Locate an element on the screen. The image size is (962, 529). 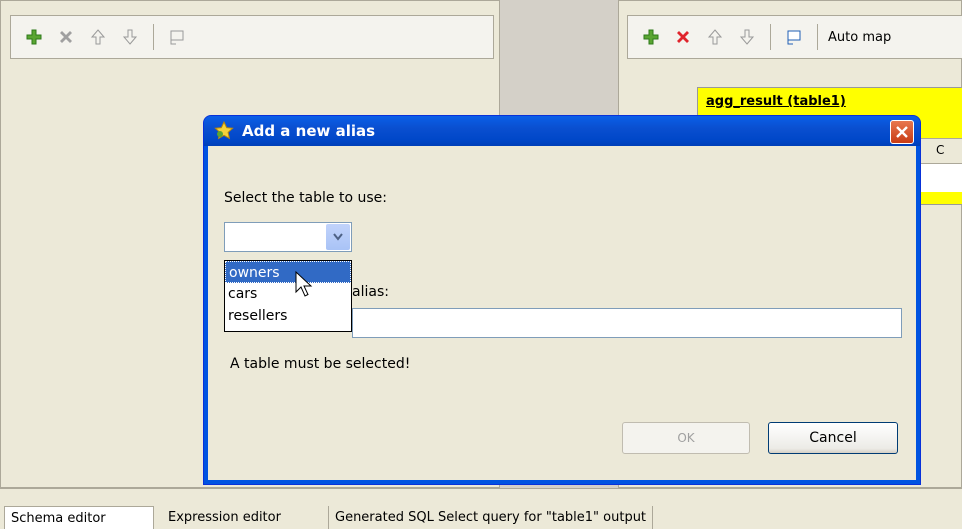
tab-expression-editor-label: Expression editor is located at coordinates (224, 517).